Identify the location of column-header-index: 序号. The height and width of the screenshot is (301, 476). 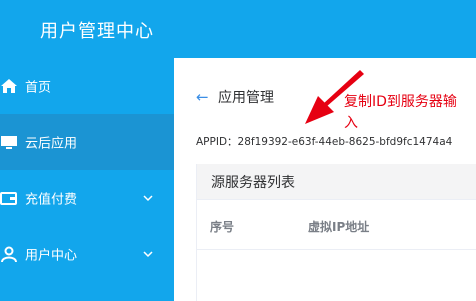
(222, 227).